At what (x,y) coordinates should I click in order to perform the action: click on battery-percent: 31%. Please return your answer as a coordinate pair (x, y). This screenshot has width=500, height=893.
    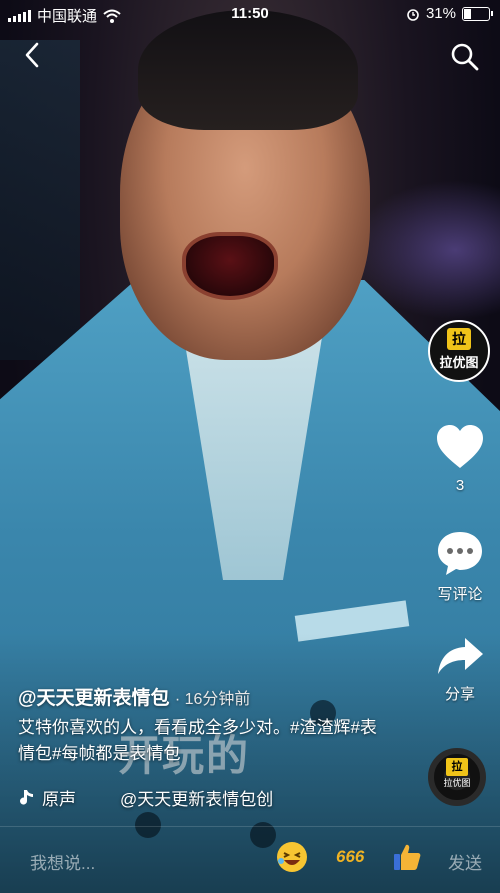
    Looking at the image, I should click on (440, 13).